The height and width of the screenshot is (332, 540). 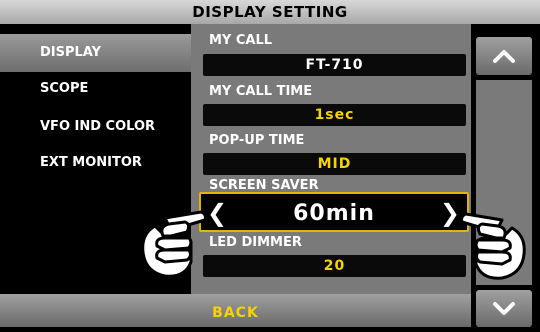 I want to click on decrease-arrow-icon: ❮, so click(x=217, y=213).